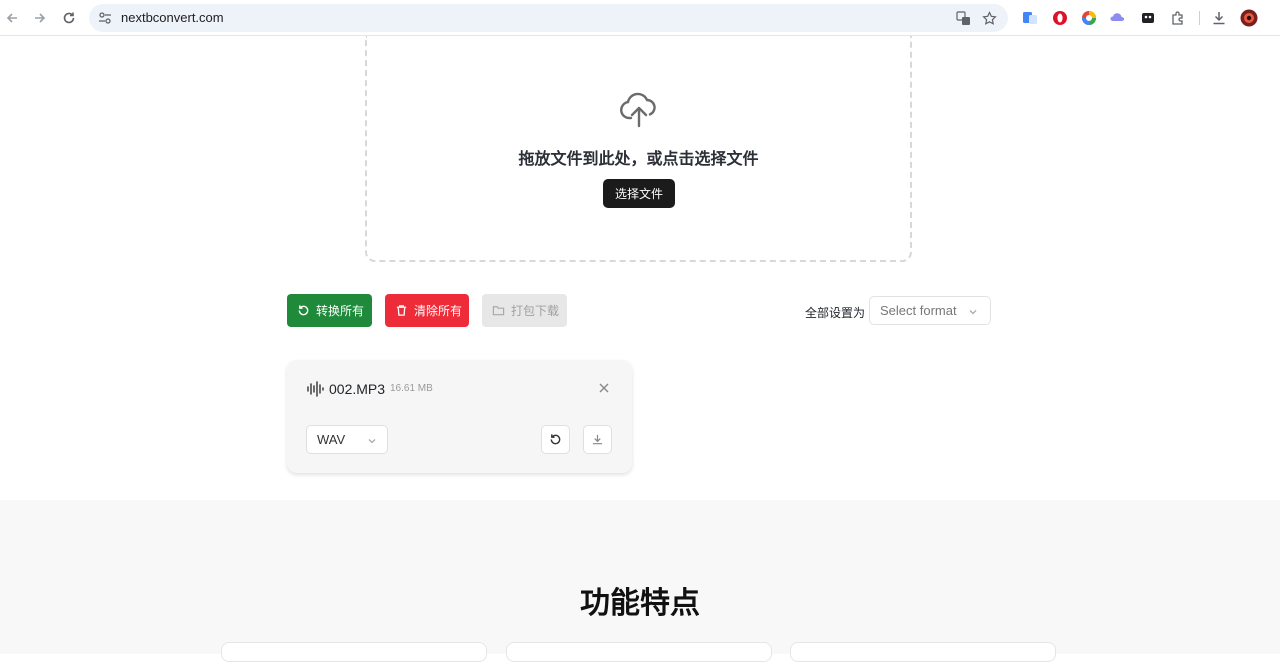  Describe the element at coordinates (639, 110) in the screenshot. I see `cloud-upload-icon` at that location.